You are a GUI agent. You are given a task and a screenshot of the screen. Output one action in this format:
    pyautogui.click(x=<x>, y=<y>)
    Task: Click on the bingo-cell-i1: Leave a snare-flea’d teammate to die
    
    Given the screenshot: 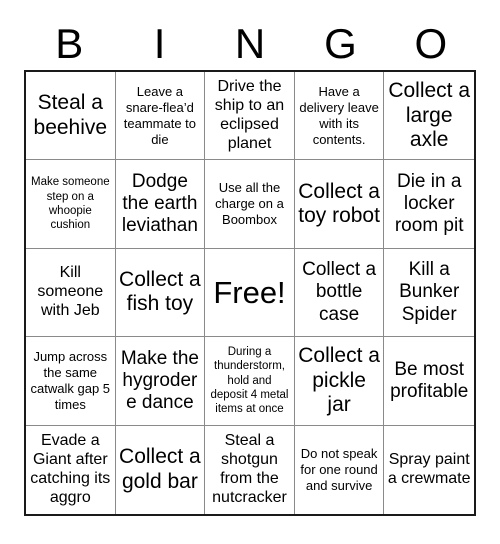 What is the action you would take?
    pyautogui.click(x=160, y=116)
    